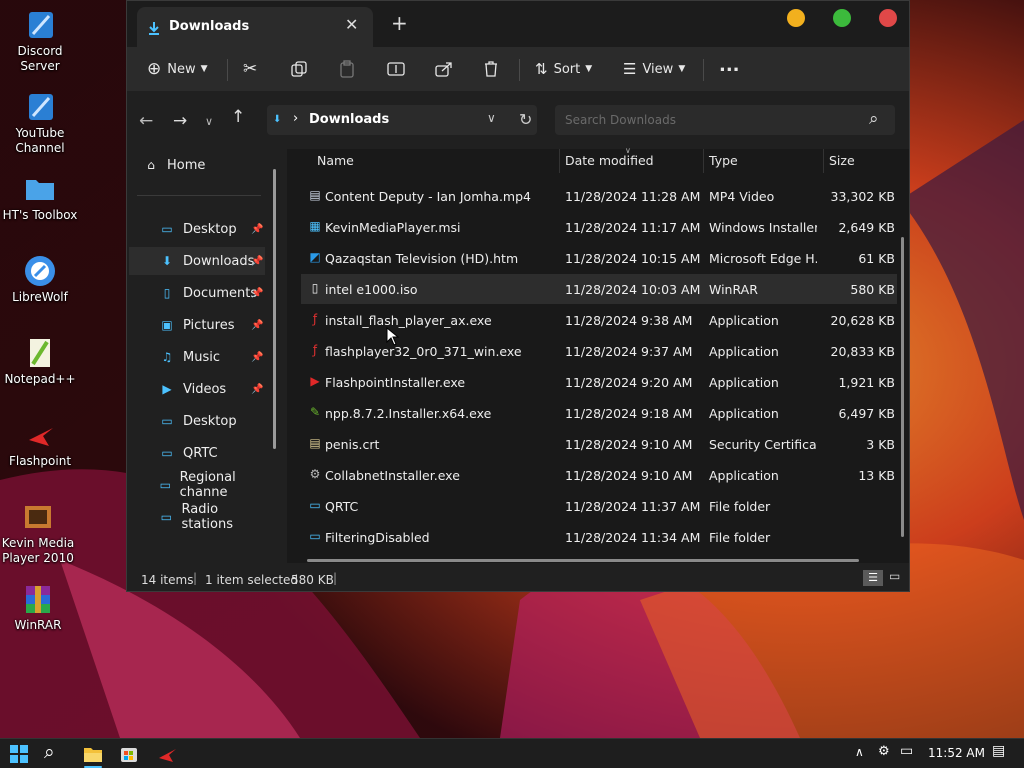 This screenshot has width=1024, height=768. What do you see at coordinates (352, 444) in the screenshot?
I see `file-name: penis.crt` at bounding box center [352, 444].